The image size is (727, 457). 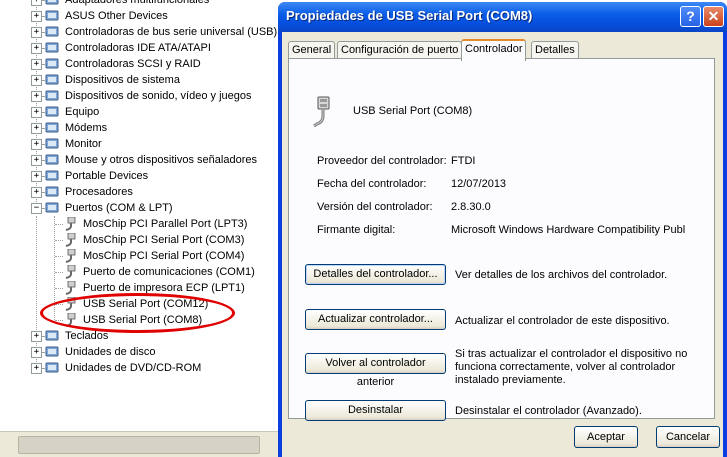 I want to click on tree-category-item: + Portable Devices, so click(x=141, y=176).